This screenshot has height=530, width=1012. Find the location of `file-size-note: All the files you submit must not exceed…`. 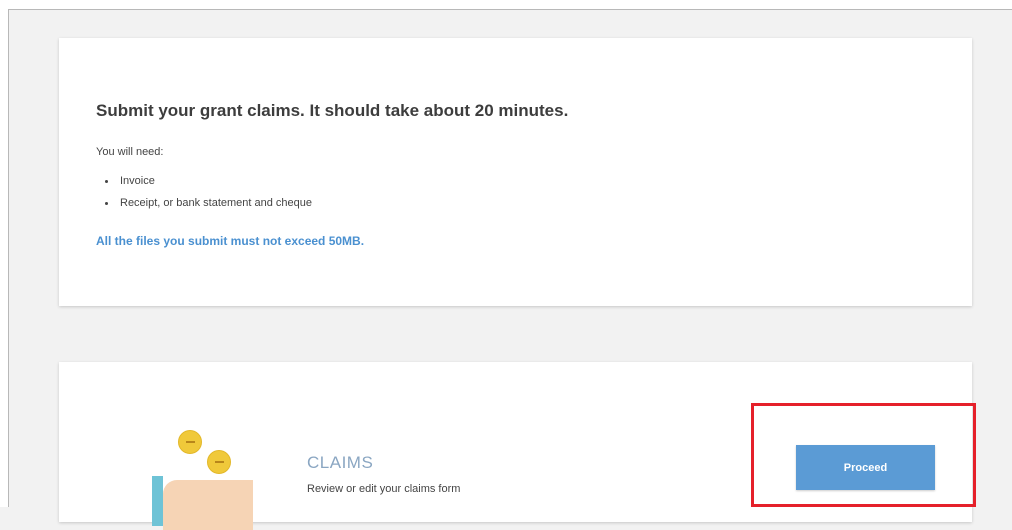

file-size-note: All the files you submit must not exceed… is located at coordinates (230, 241).